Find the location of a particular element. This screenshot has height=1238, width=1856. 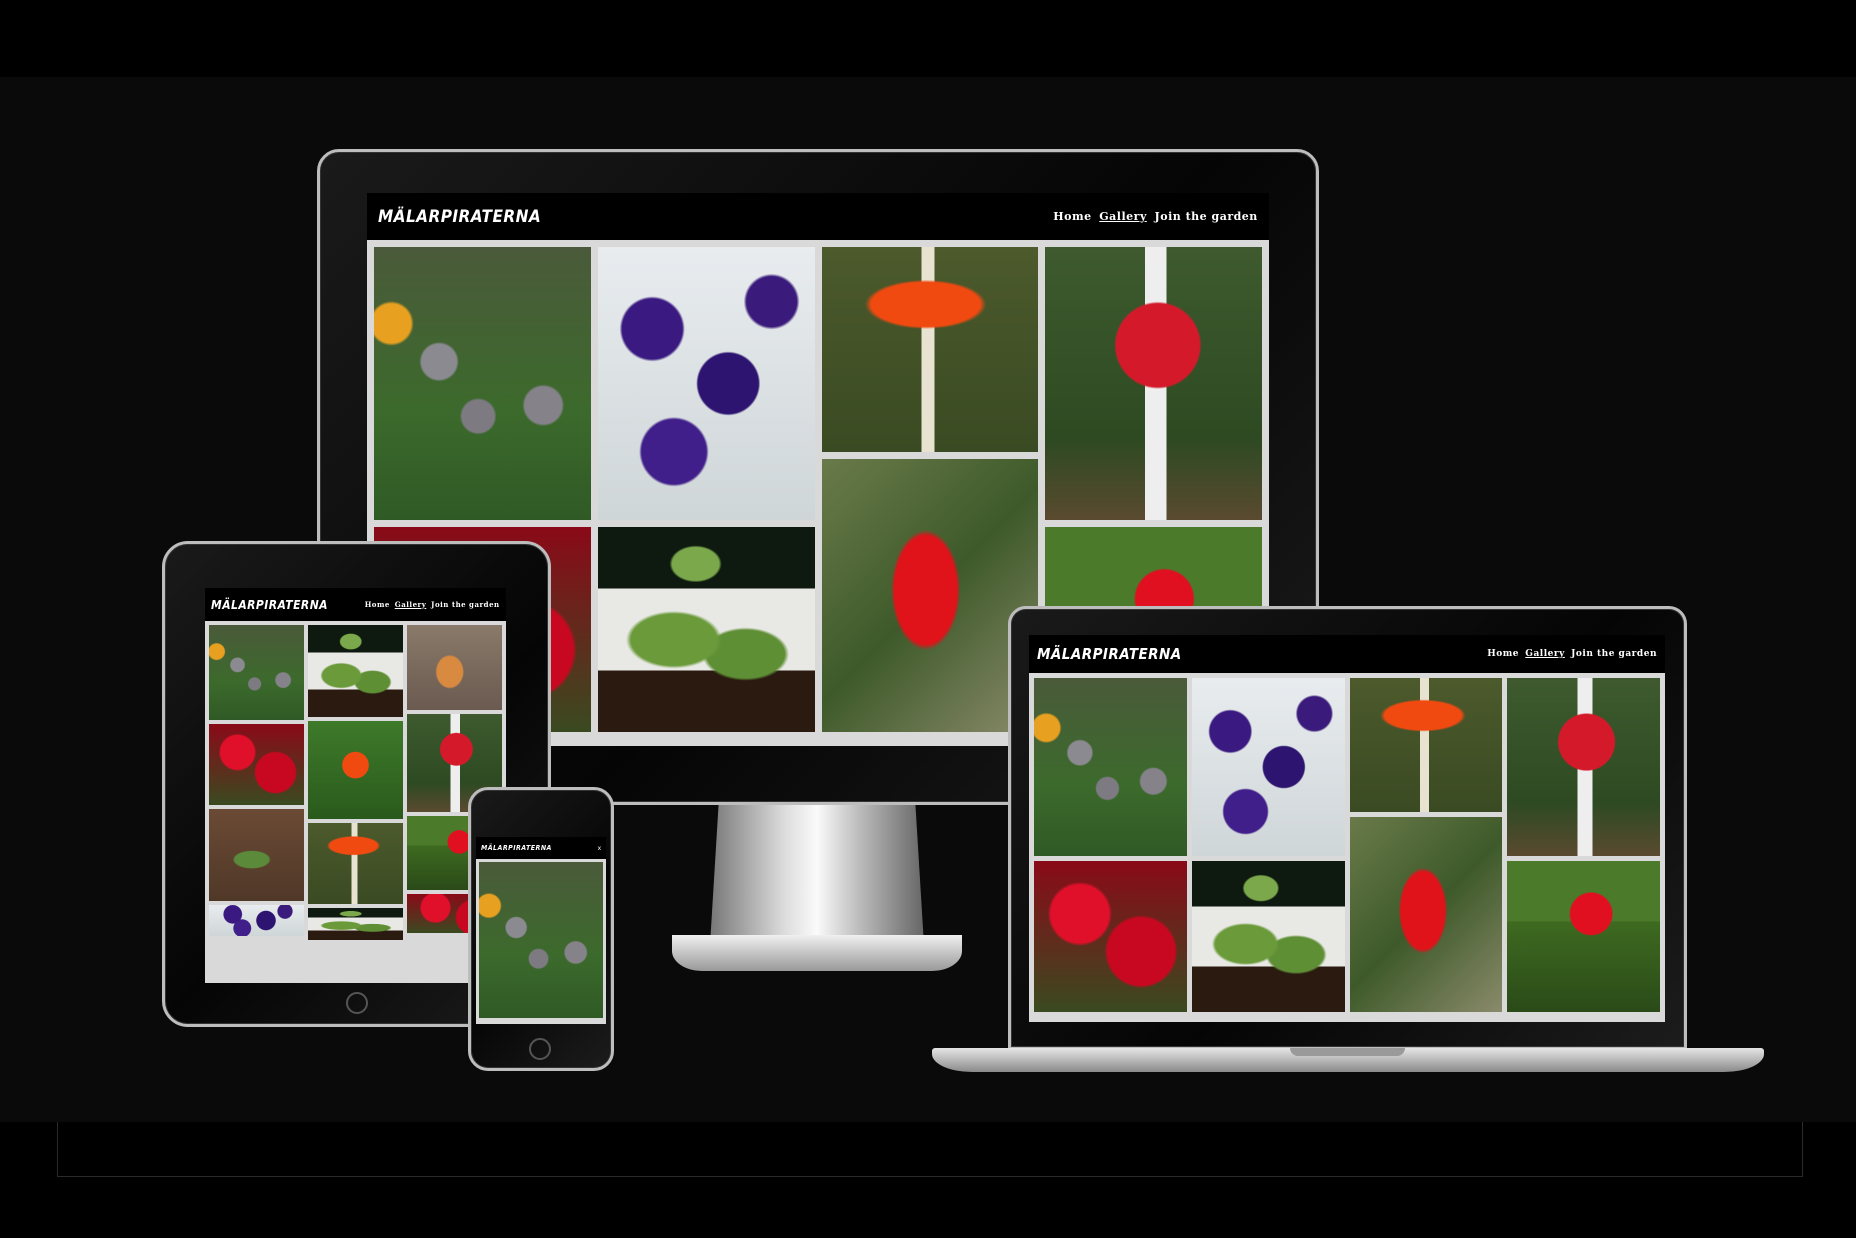

site-header: MÄLARPIRATERNA x is located at coordinates (541, 848).